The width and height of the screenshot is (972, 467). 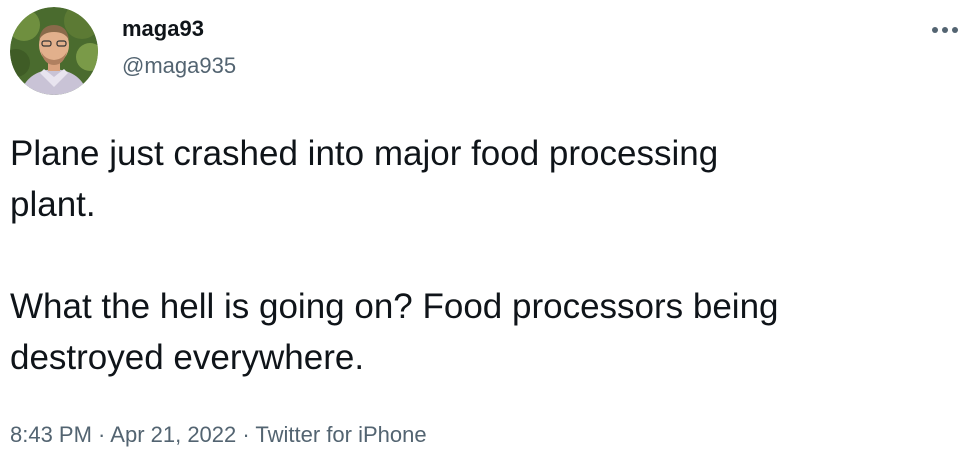 I want to click on author-display-name: maga93, so click(x=163, y=29).